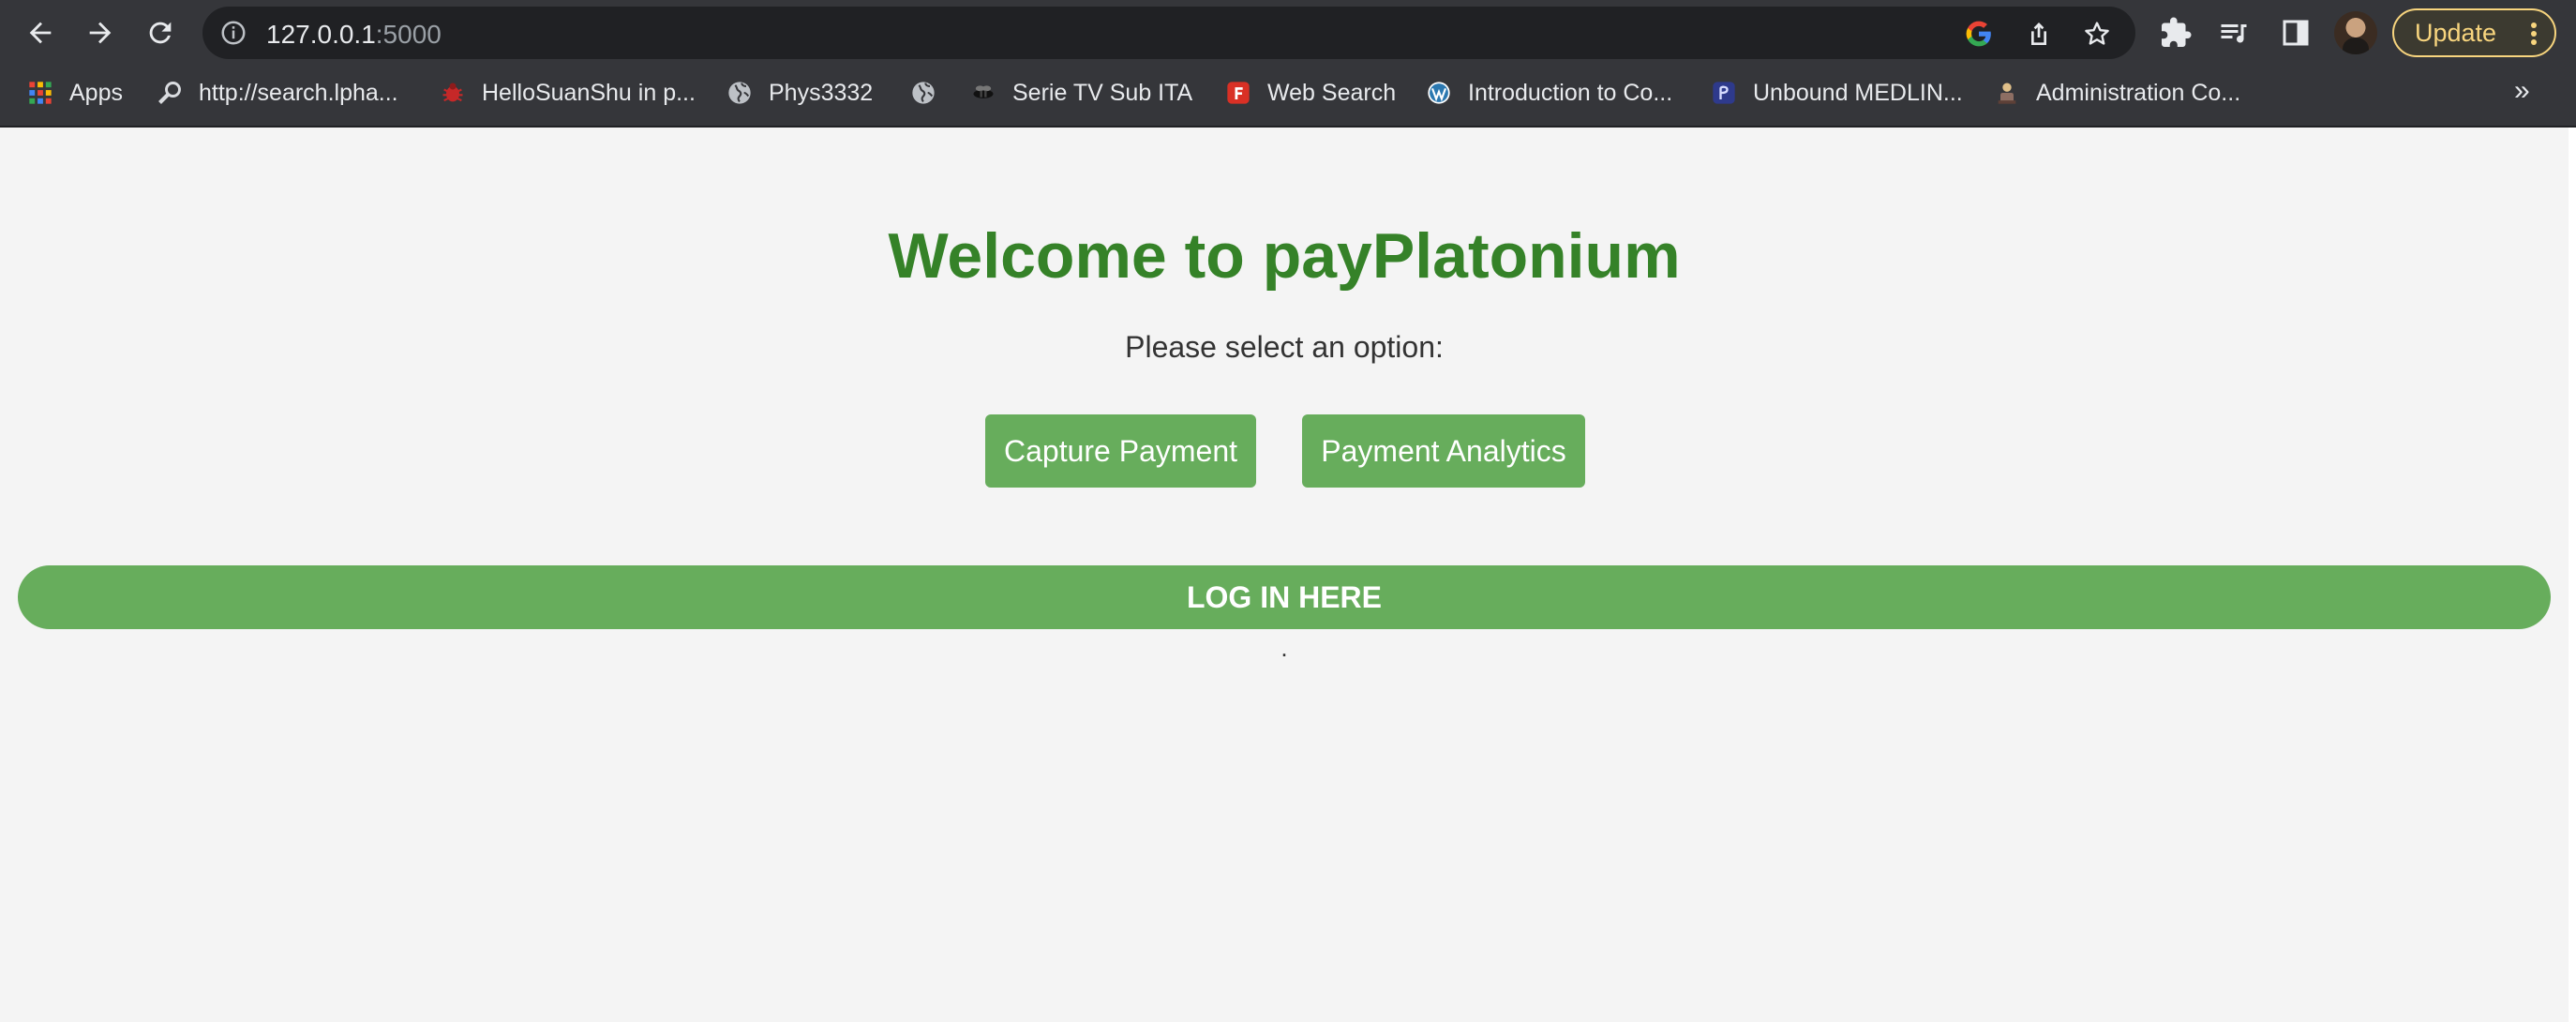 The image size is (2576, 1022). What do you see at coordinates (1238, 93) in the screenshot?
I see `f-logo-icon` at bounding box center [1238, 93].